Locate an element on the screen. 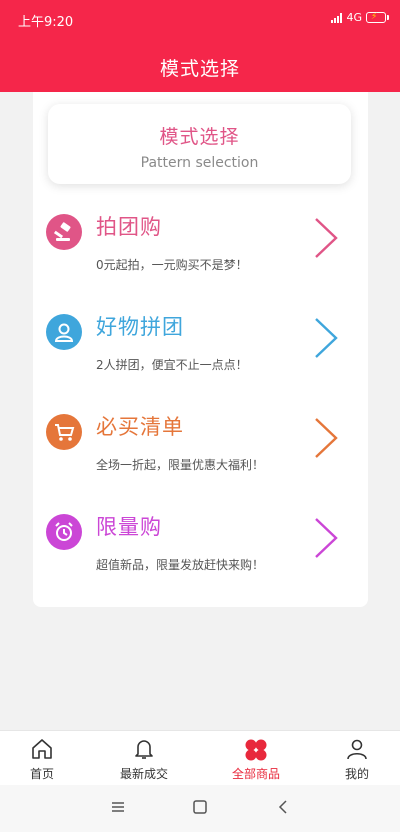 The height and width of the screenshot is (832, 400). mode-subtitle: Pattern selection is located at coordinates (199, 163).